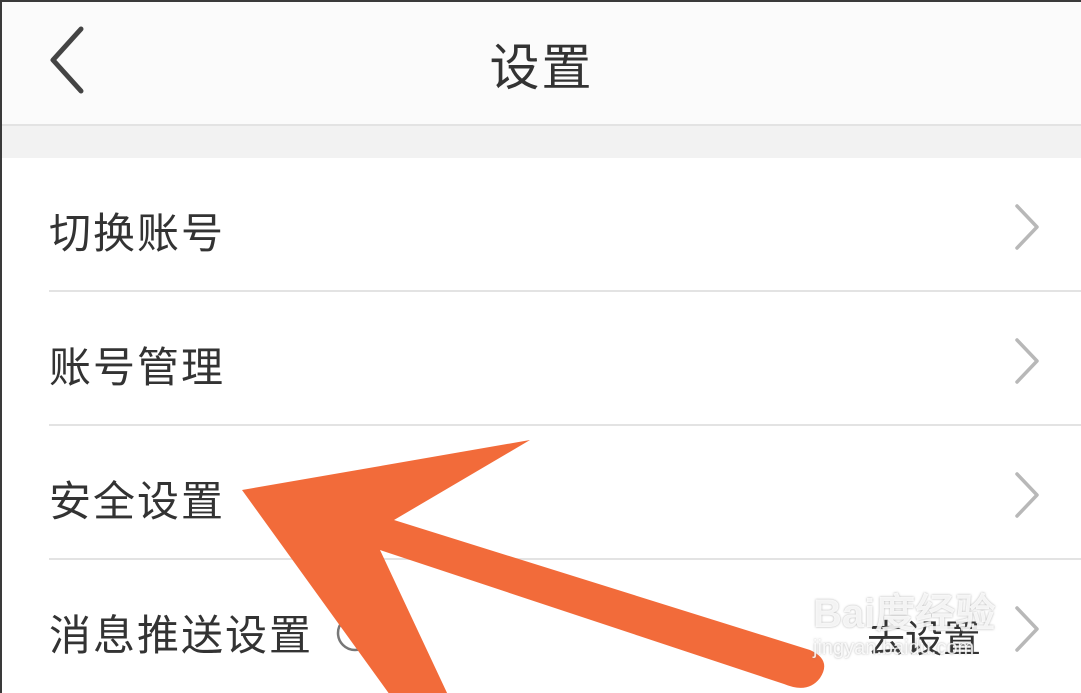 This screenshot has width=1081, height=693. Describe the element at coordinates (137, 501) in the screenshot. I see `settings-item-label: 安全设置` at that location.